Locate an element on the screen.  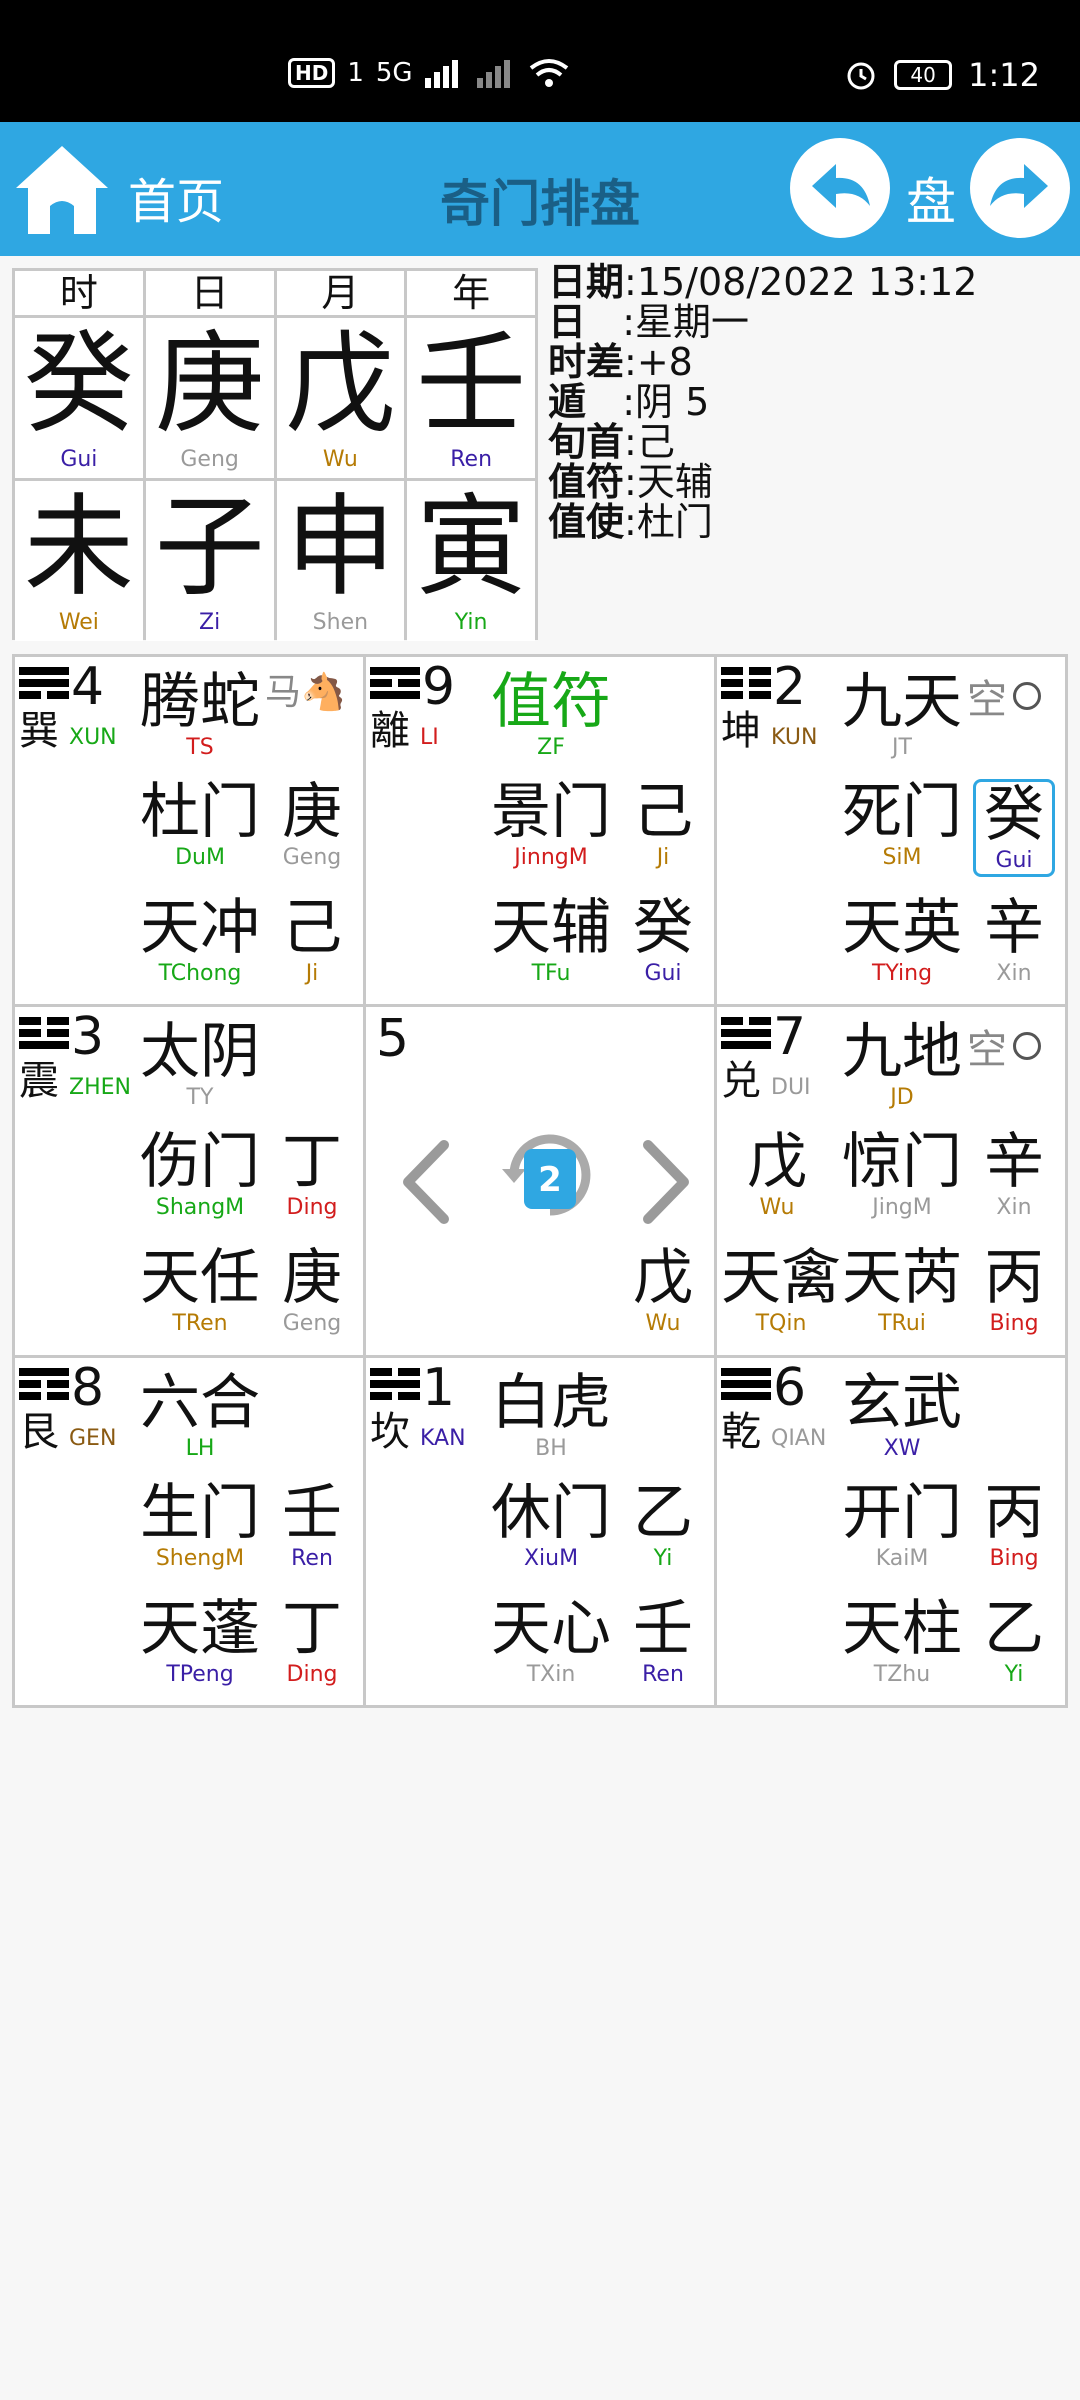
door-pinyin: JinngM is located at coordinates (551, 857).